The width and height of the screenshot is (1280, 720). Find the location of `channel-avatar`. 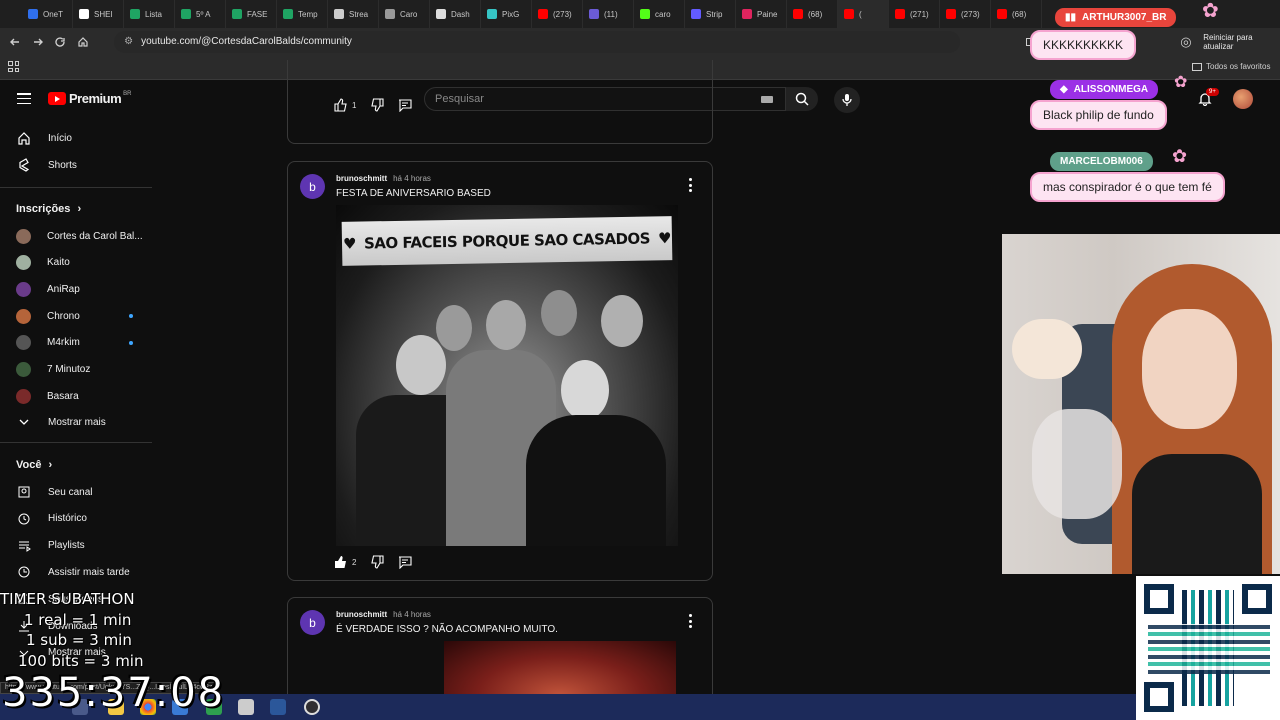

channel-avatar is located at coordinates (23, 289).